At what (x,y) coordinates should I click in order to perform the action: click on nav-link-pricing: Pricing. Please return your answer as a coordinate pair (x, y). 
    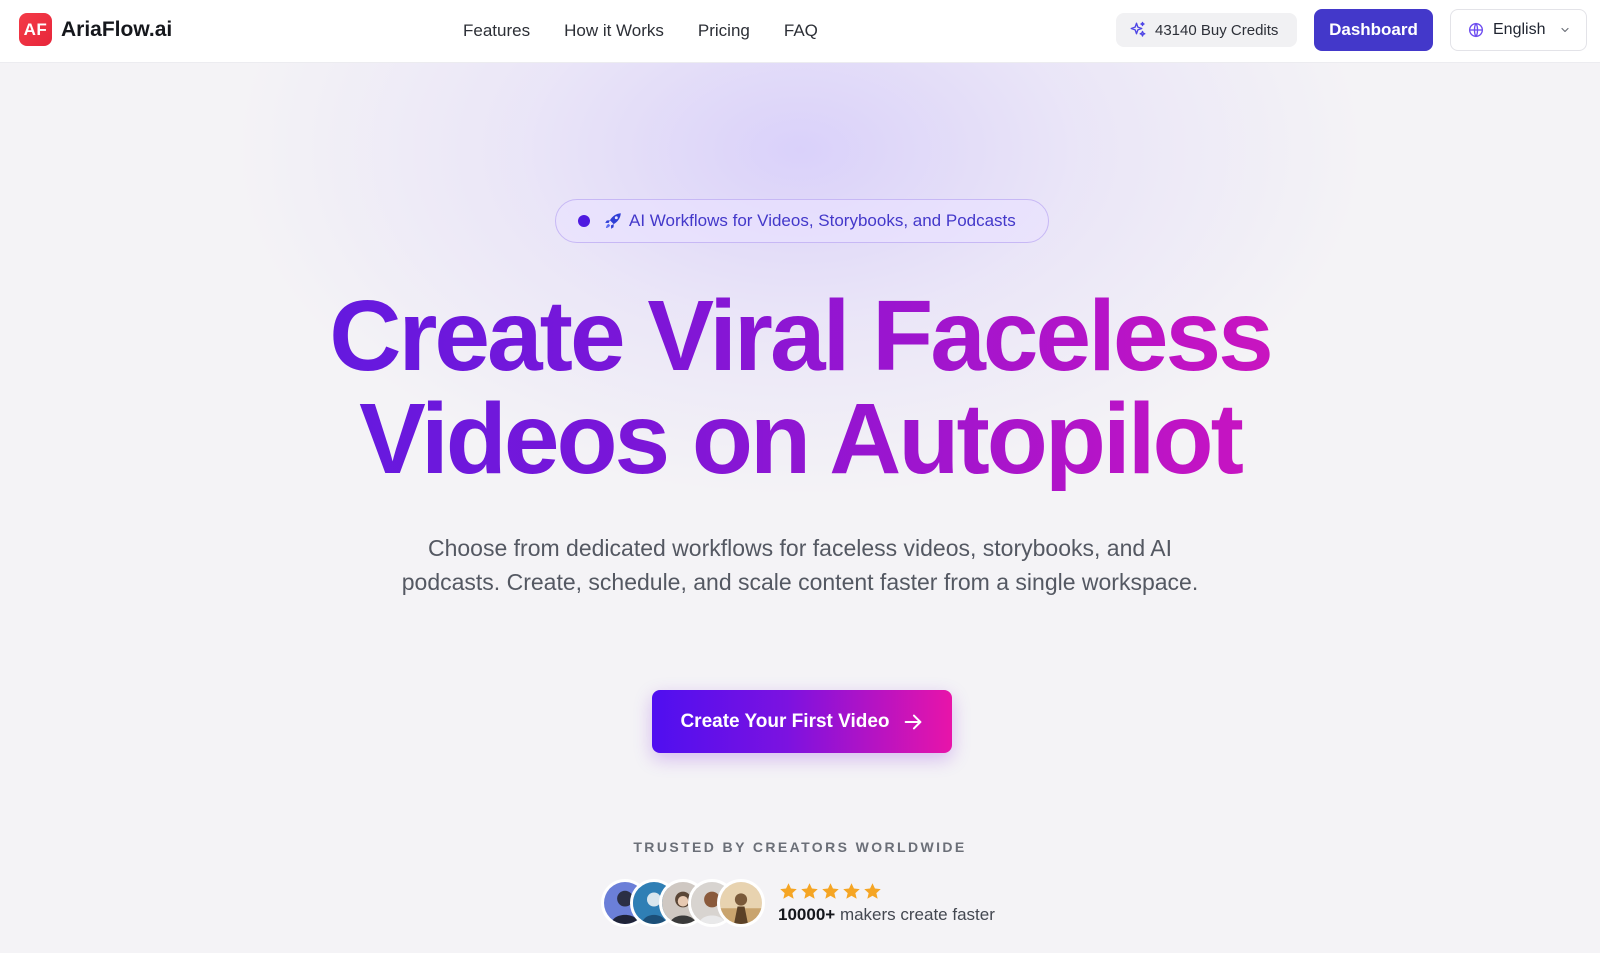
    Looking at the image, I should click on (724, 31).